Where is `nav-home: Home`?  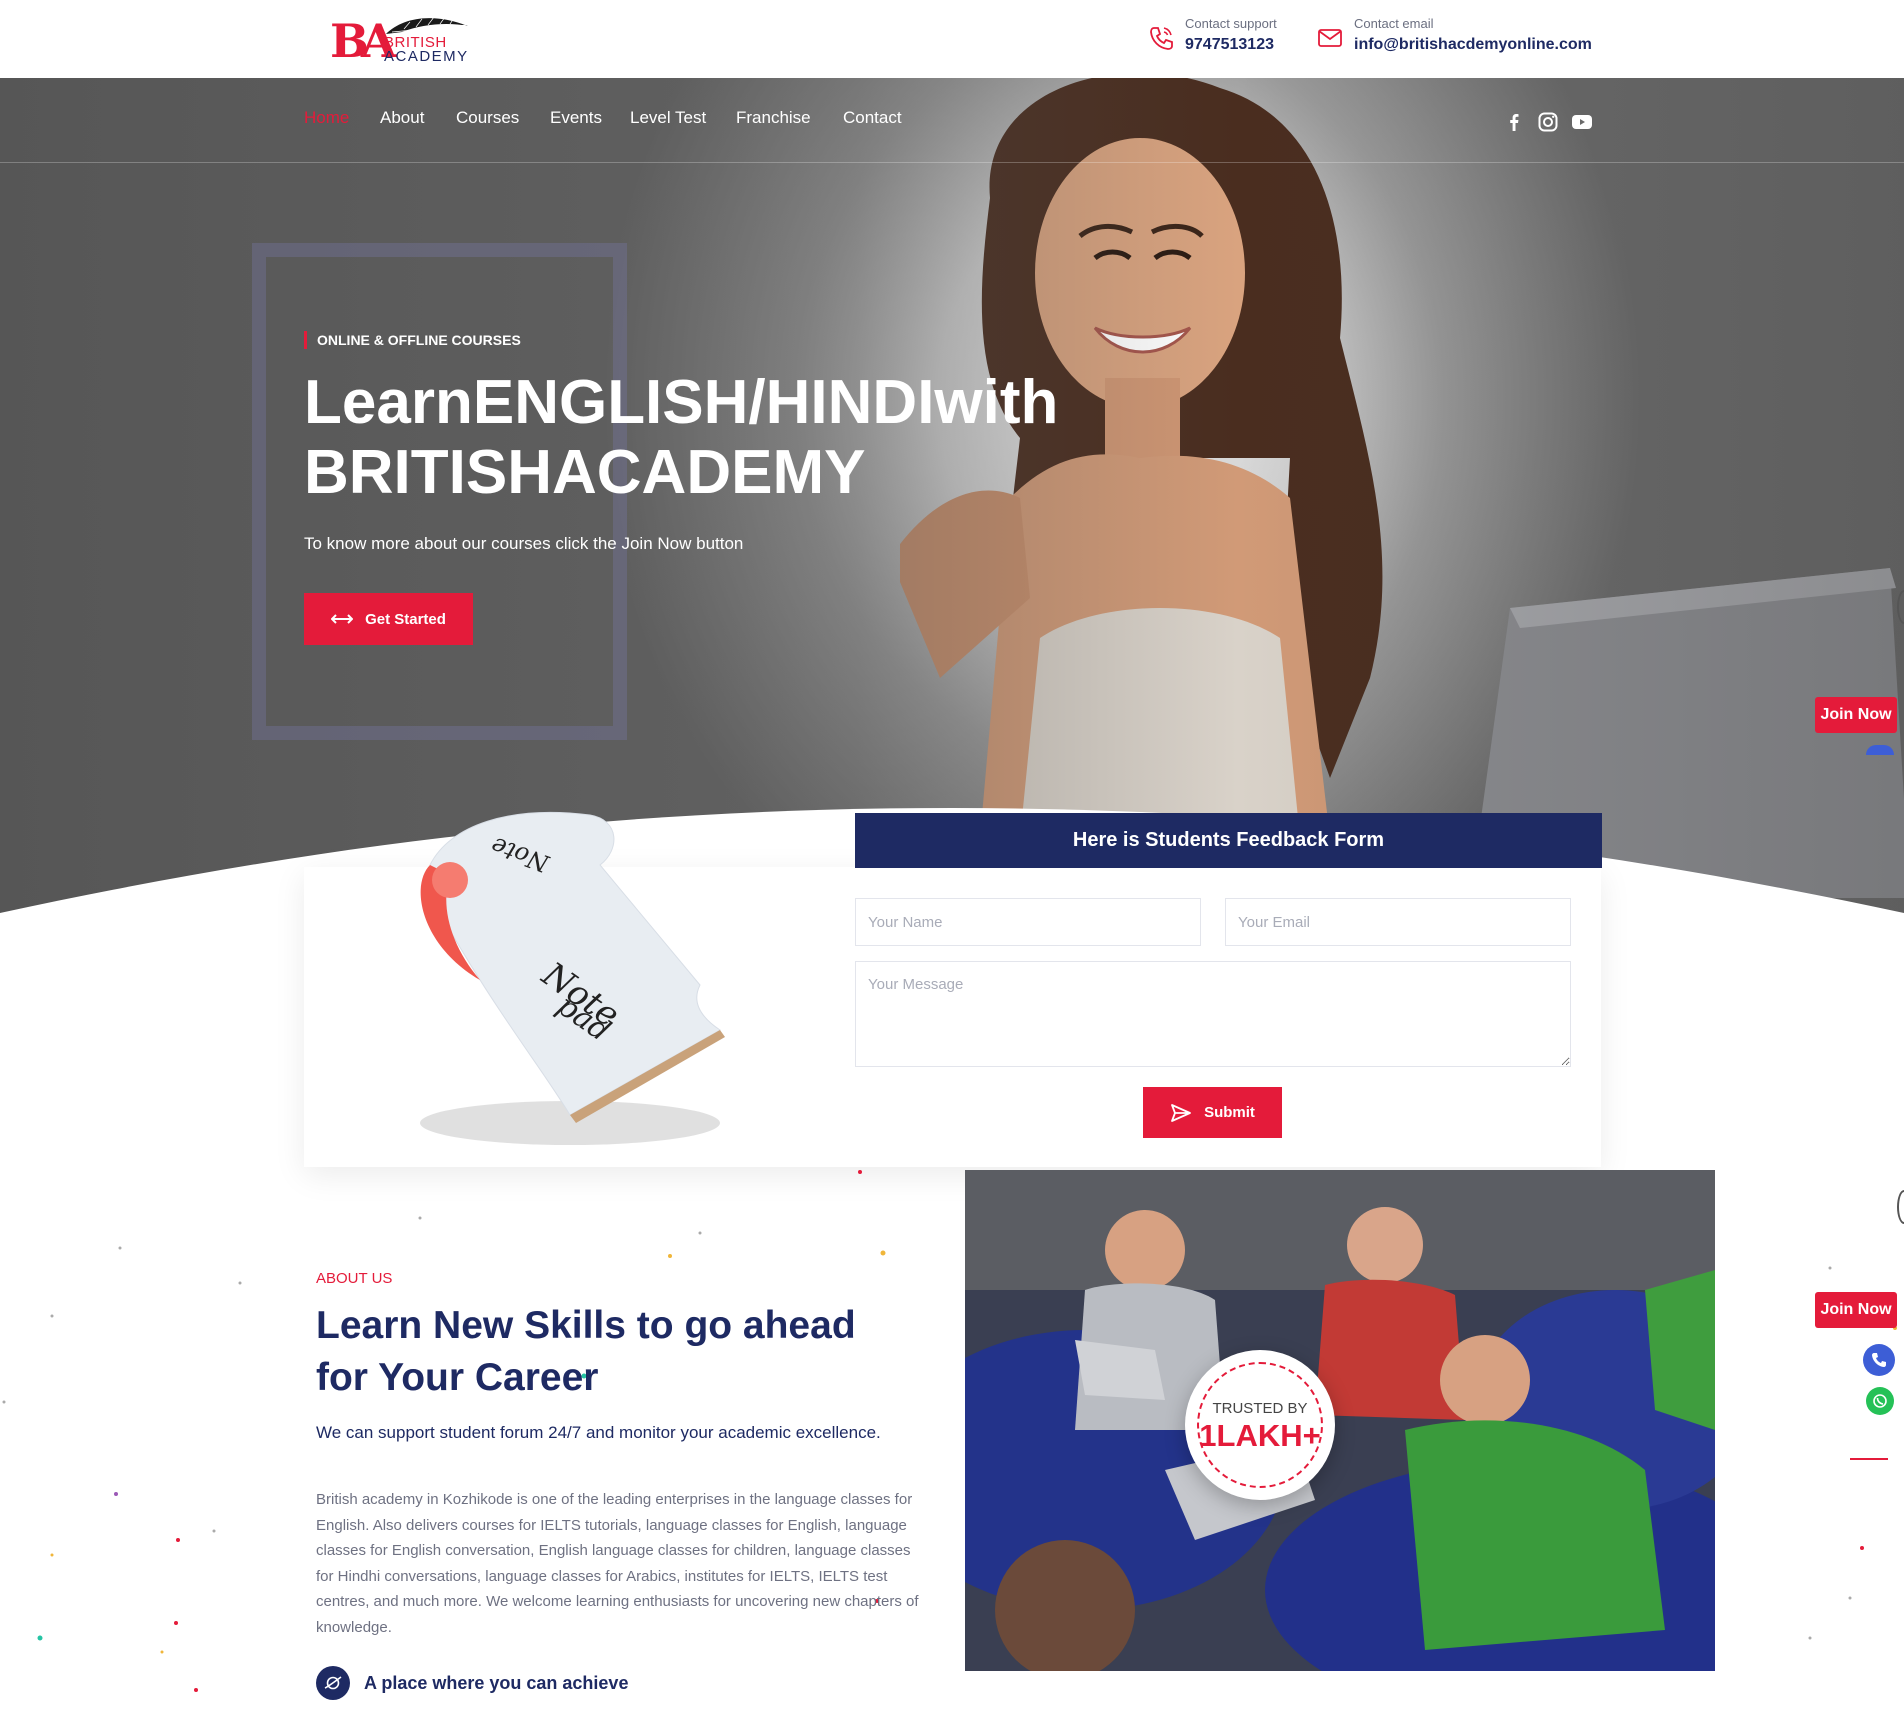
nav-home: Home is located at coordinates (326, 118).